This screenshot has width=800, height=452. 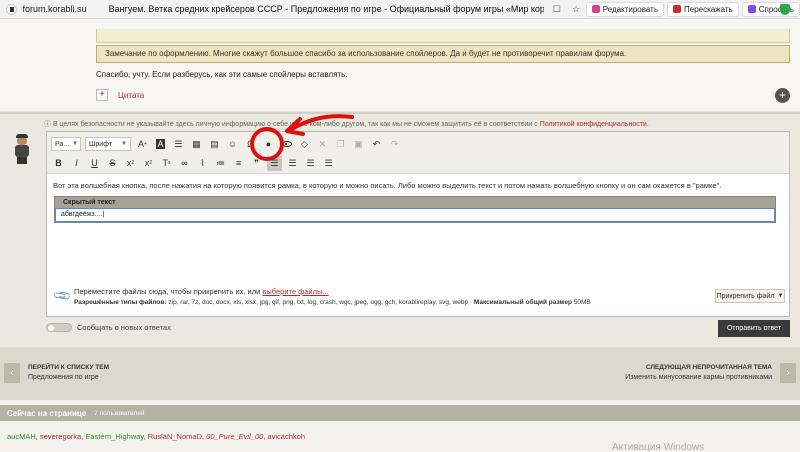 What do you see at coordinates (328, 163) in the screenshot?
I see `align-justify-icon: ☰` at bounding box center [328, 163].